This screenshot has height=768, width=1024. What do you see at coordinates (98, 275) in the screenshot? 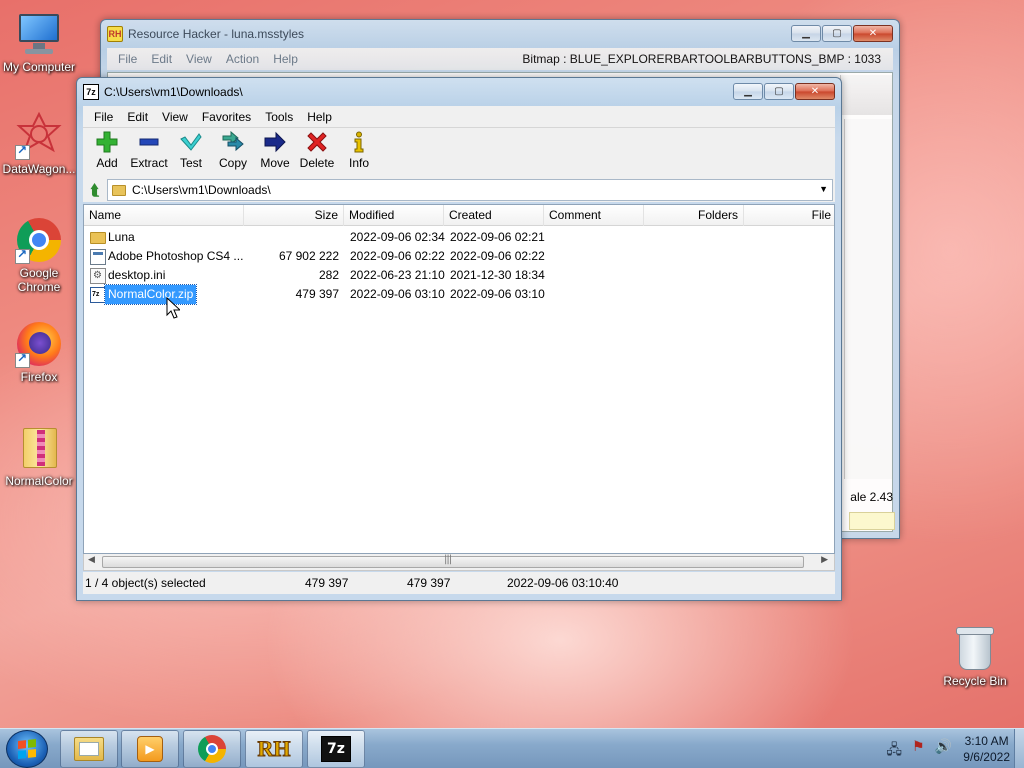
I see `settings-file-icon` at bounding box center [98, 275].